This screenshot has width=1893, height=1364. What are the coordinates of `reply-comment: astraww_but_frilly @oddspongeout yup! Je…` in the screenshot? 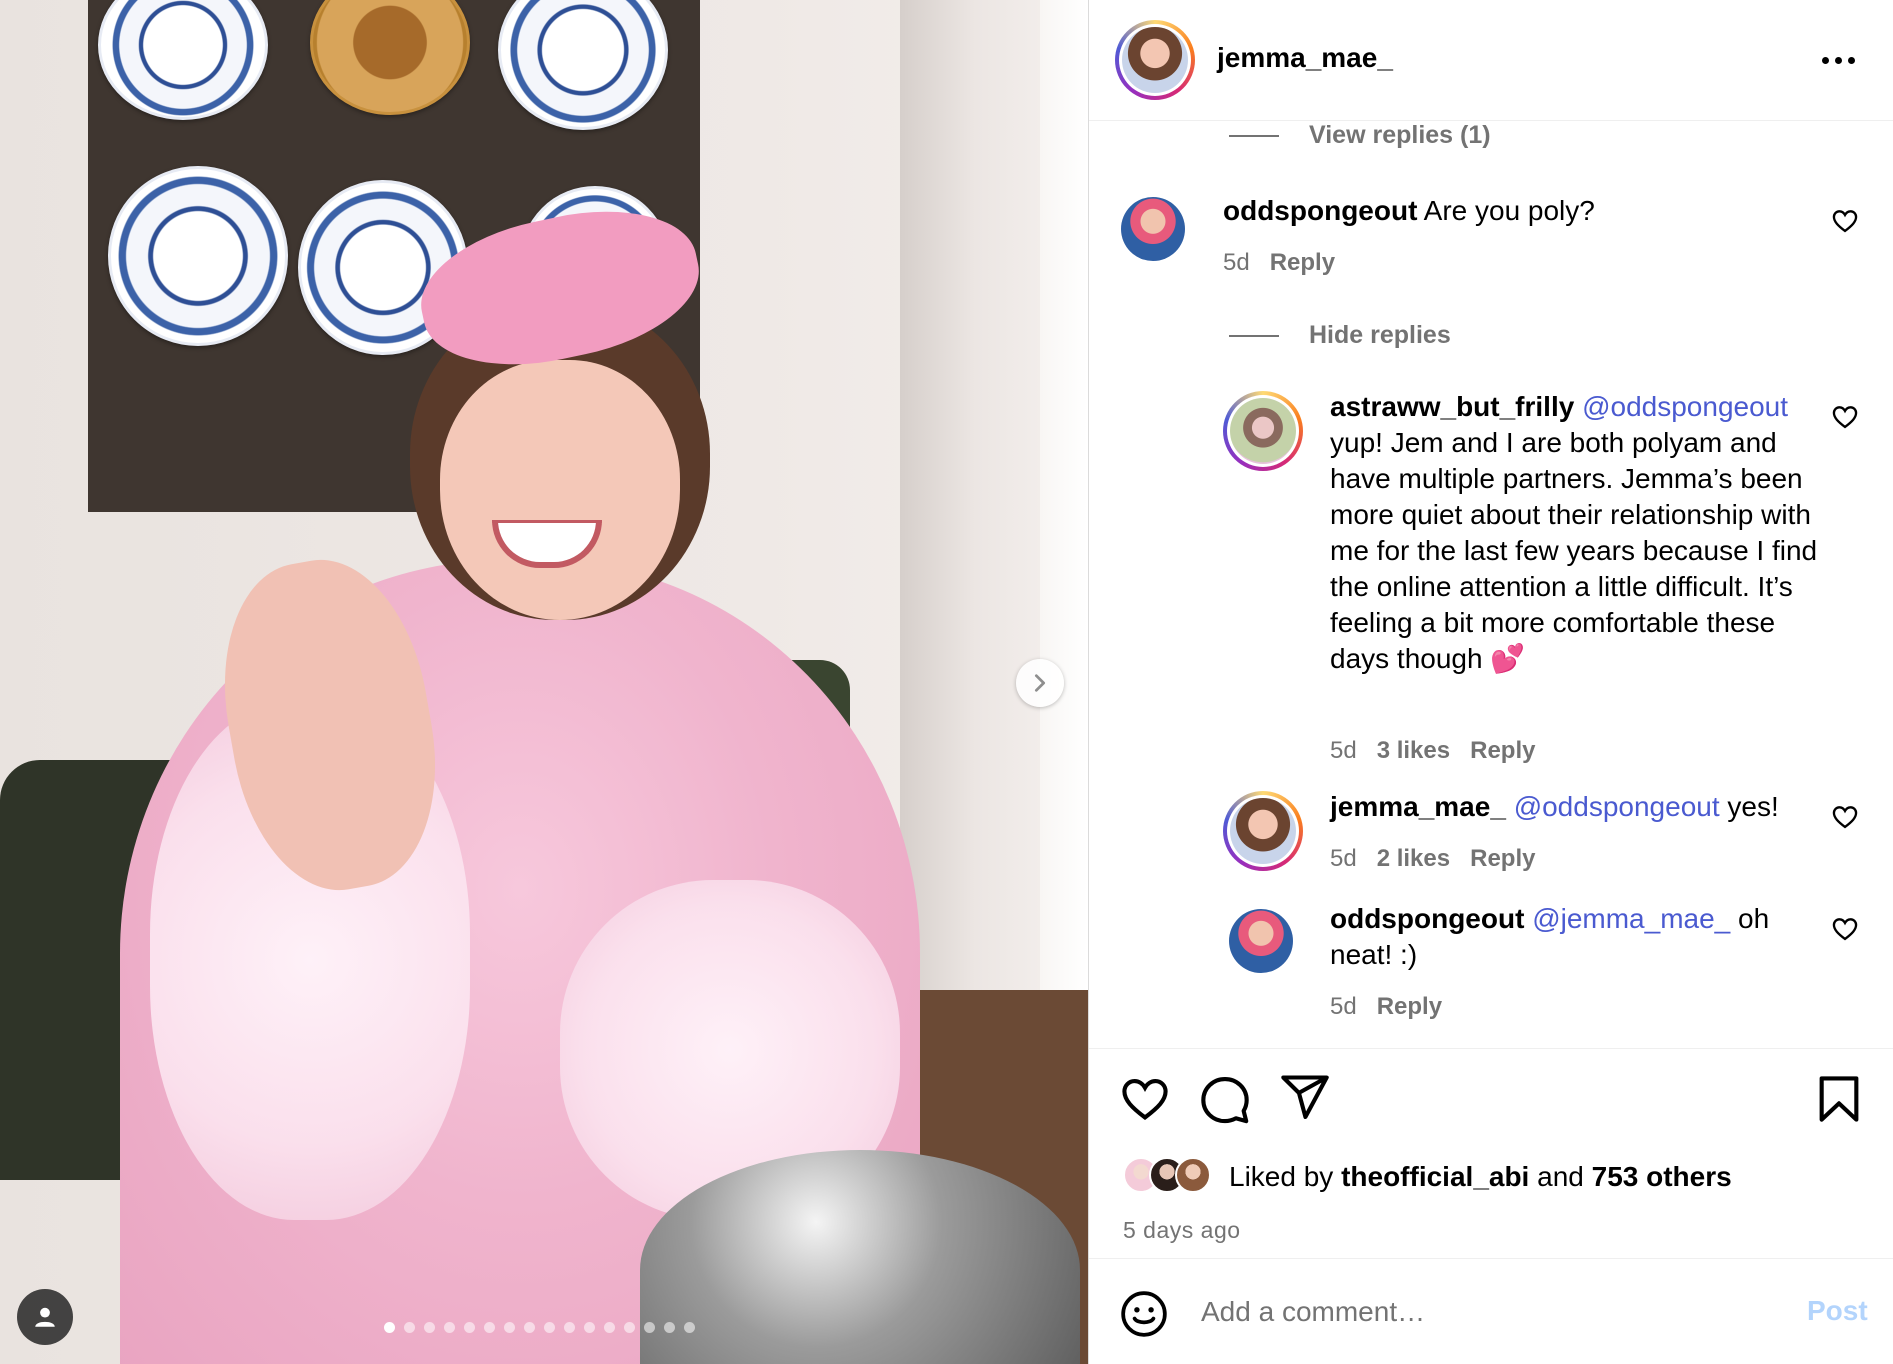 It's located at (1491, 579).